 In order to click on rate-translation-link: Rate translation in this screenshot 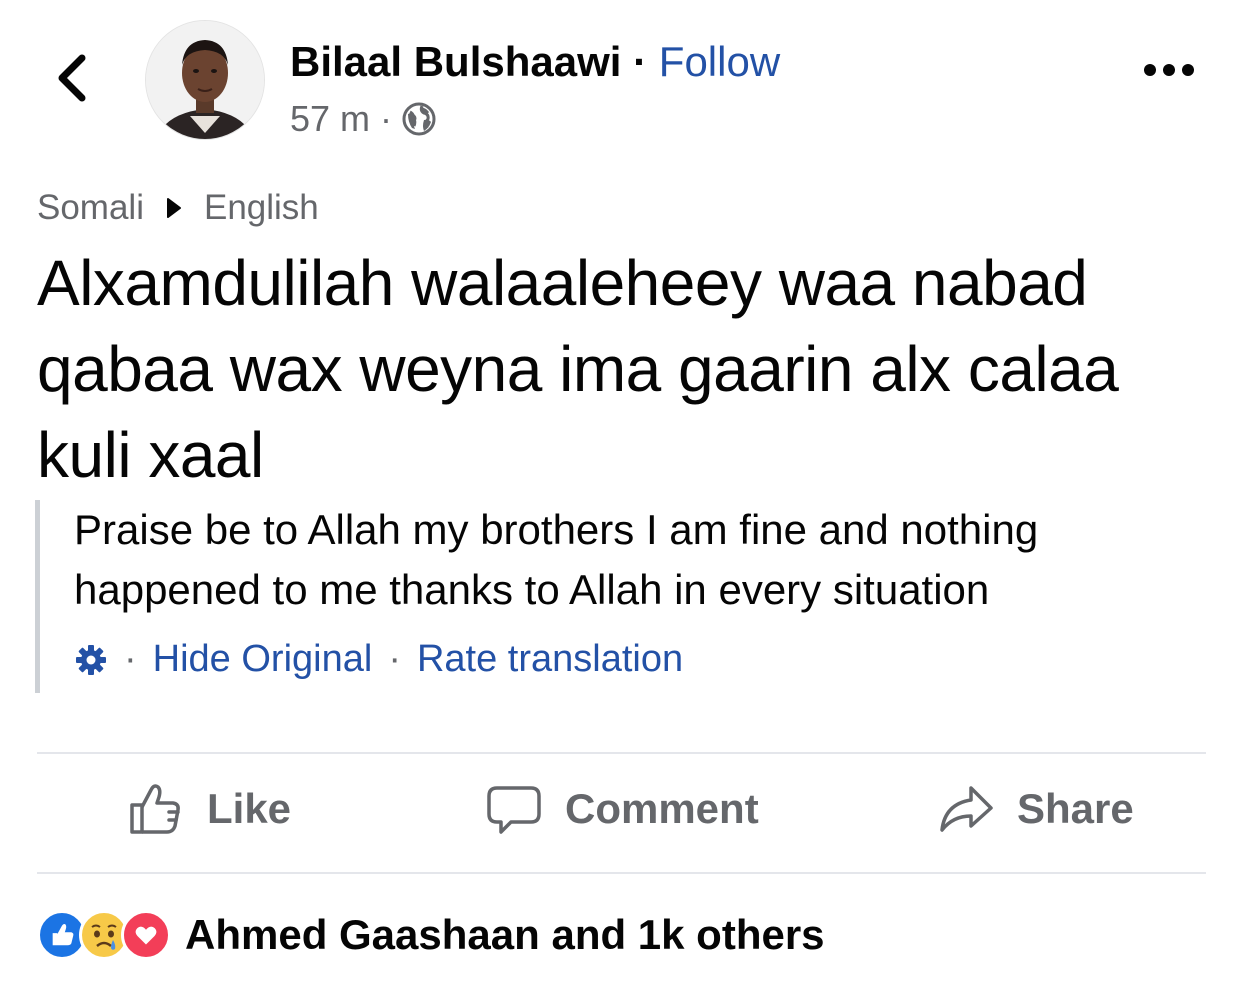, I will do `click(550, 659)`.